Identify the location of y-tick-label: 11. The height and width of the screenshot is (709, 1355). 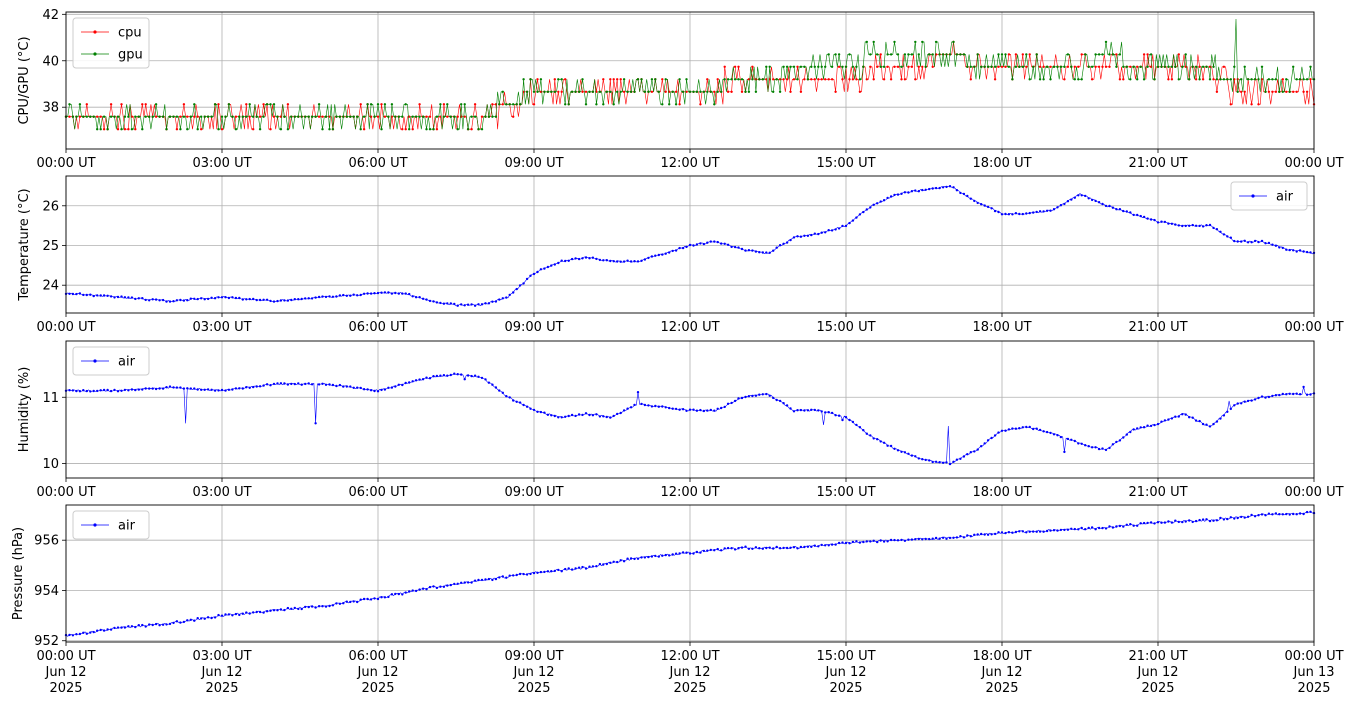
(50, 398).